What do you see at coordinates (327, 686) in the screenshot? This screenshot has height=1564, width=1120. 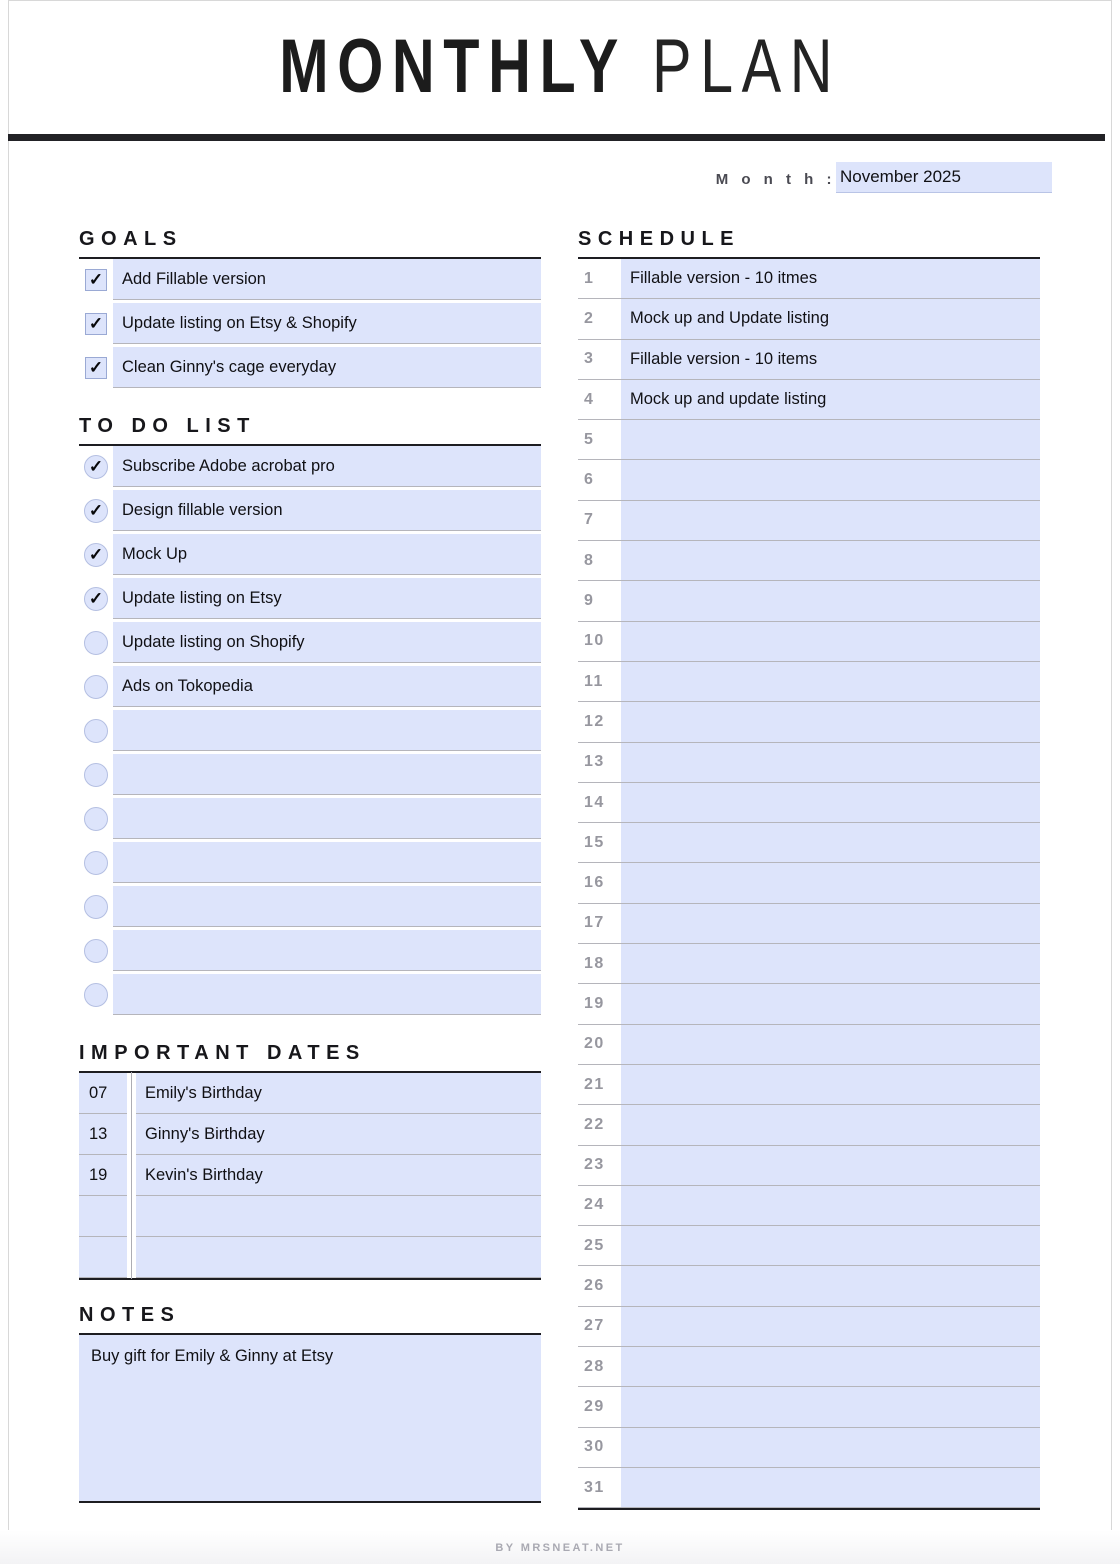 I see `todo-input: Ads on Tokopedia` at bounding box center [327, 686].